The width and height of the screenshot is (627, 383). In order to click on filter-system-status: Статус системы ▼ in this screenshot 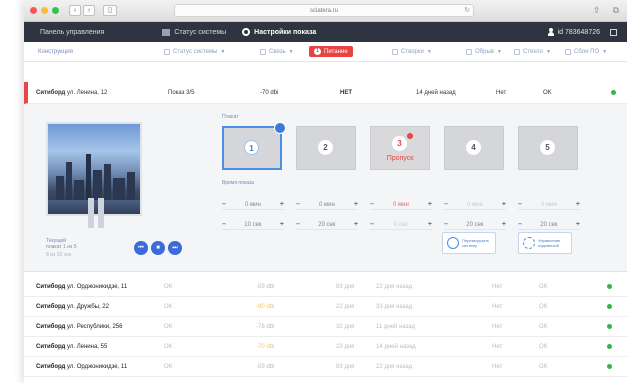, I will do `click(194, 51)`.